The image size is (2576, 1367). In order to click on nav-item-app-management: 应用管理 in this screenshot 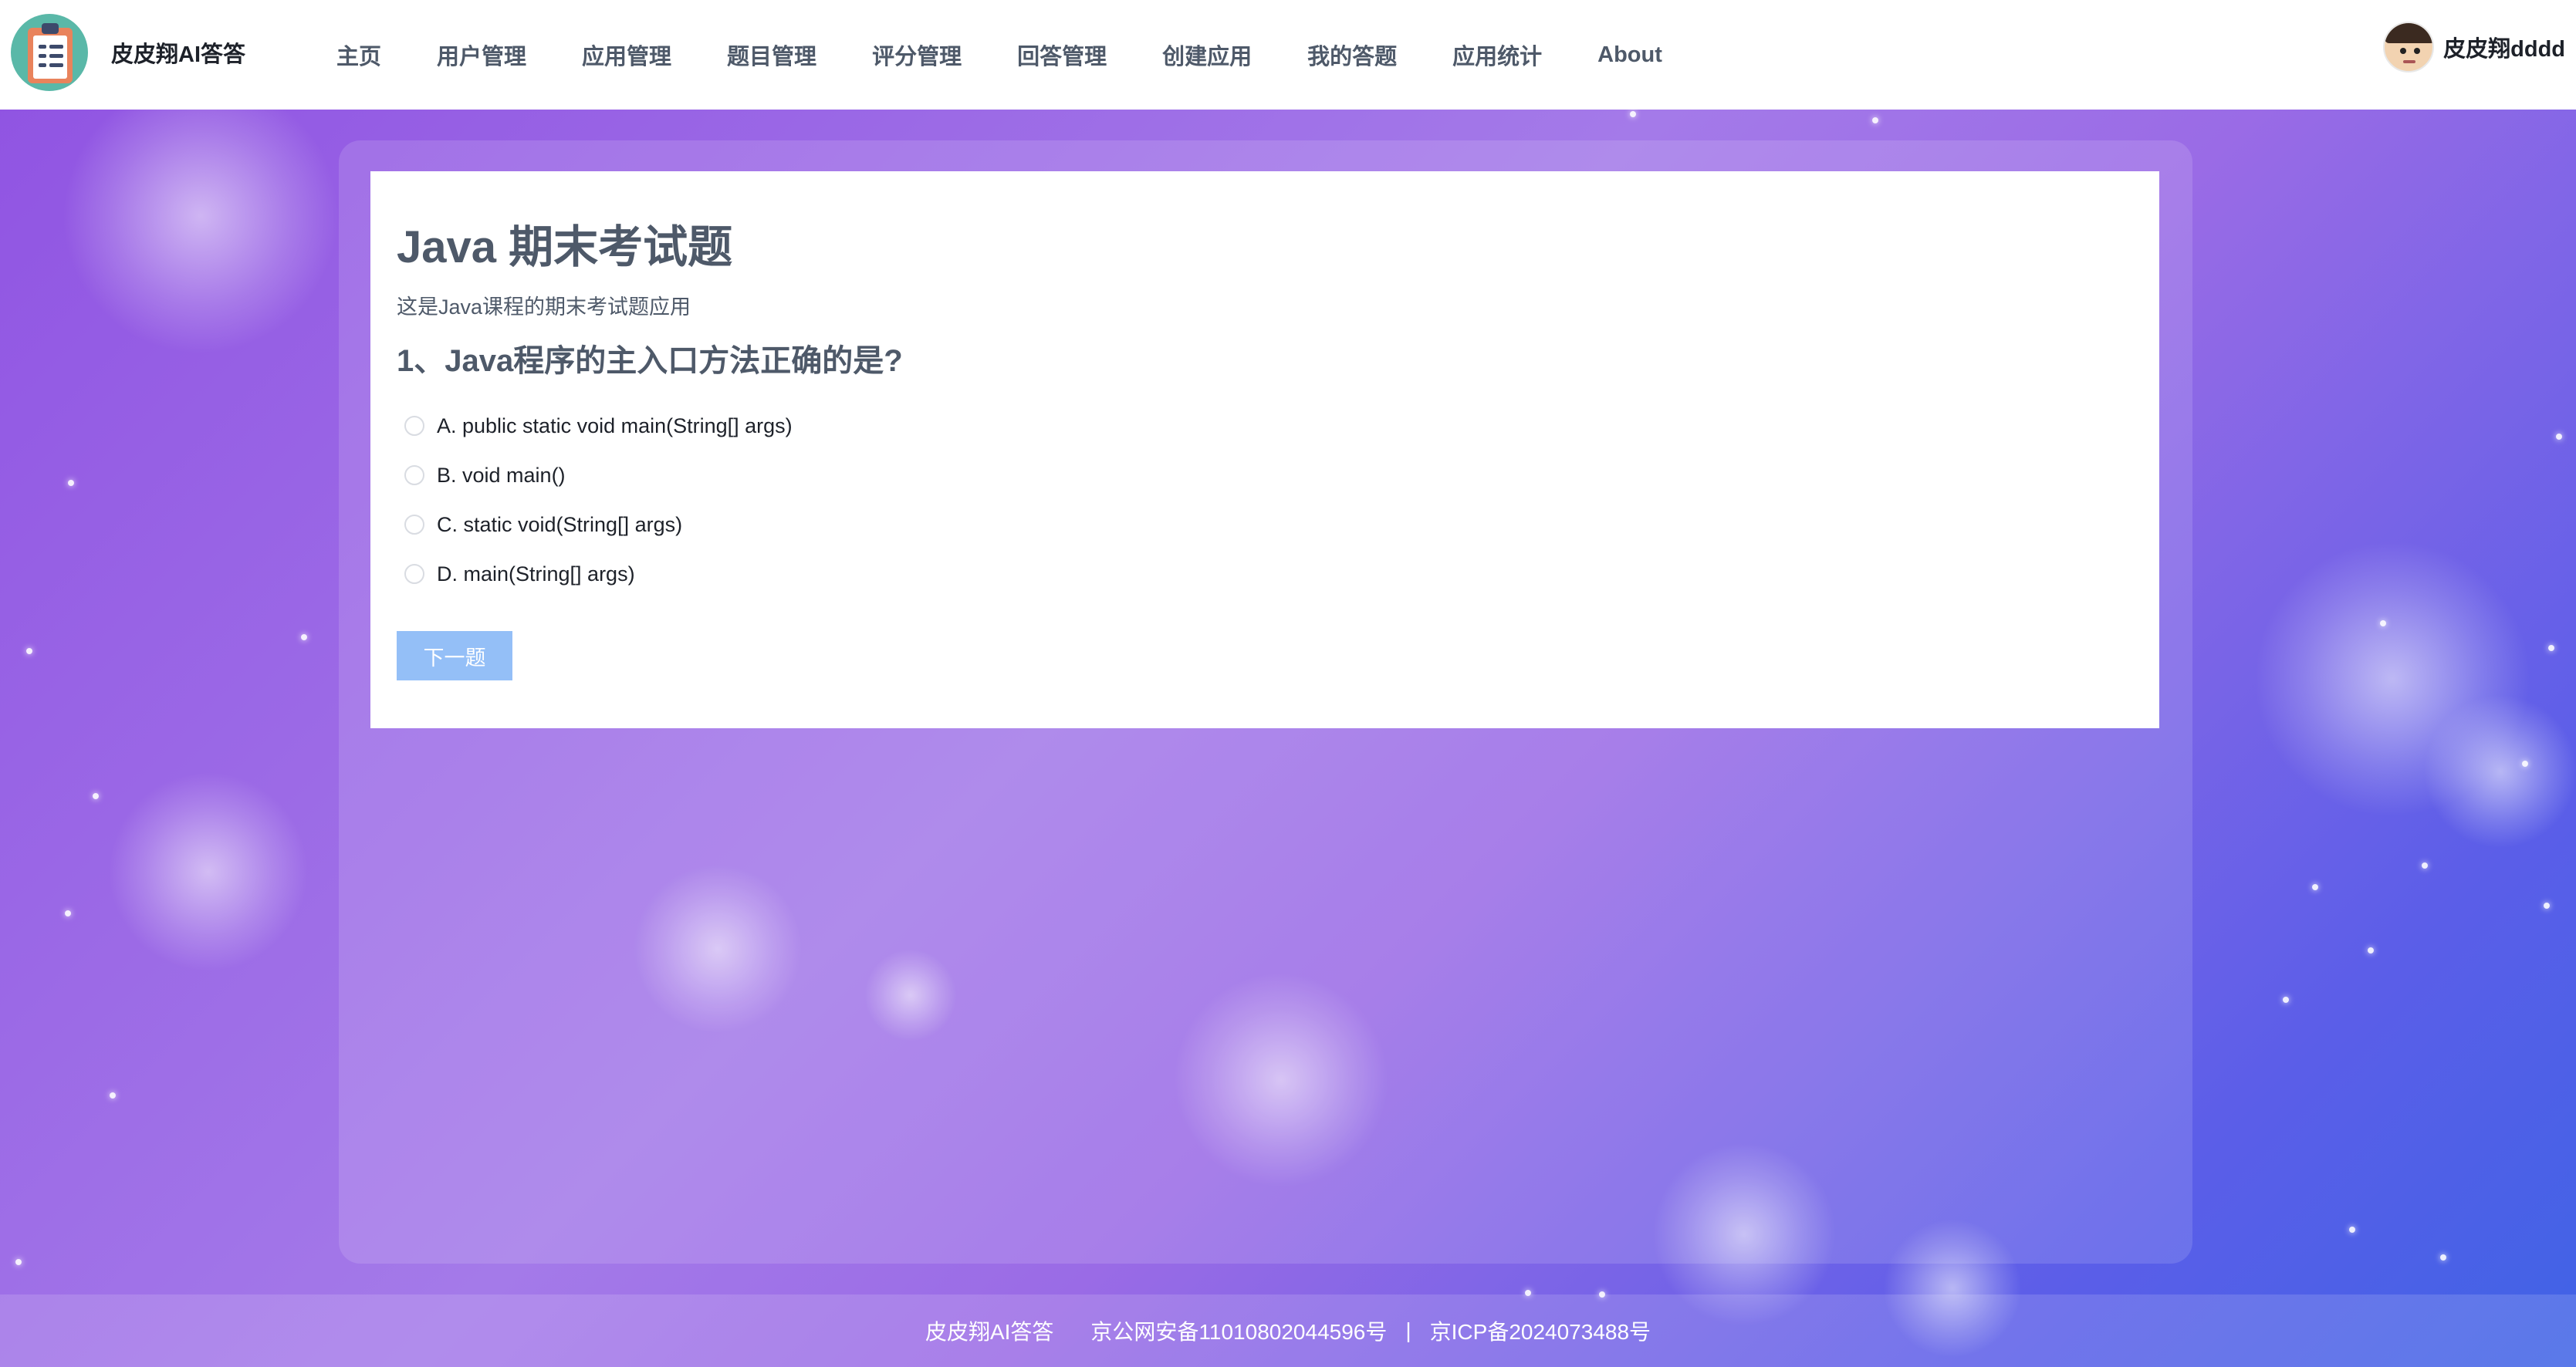, I will do `click(626, 55)`.